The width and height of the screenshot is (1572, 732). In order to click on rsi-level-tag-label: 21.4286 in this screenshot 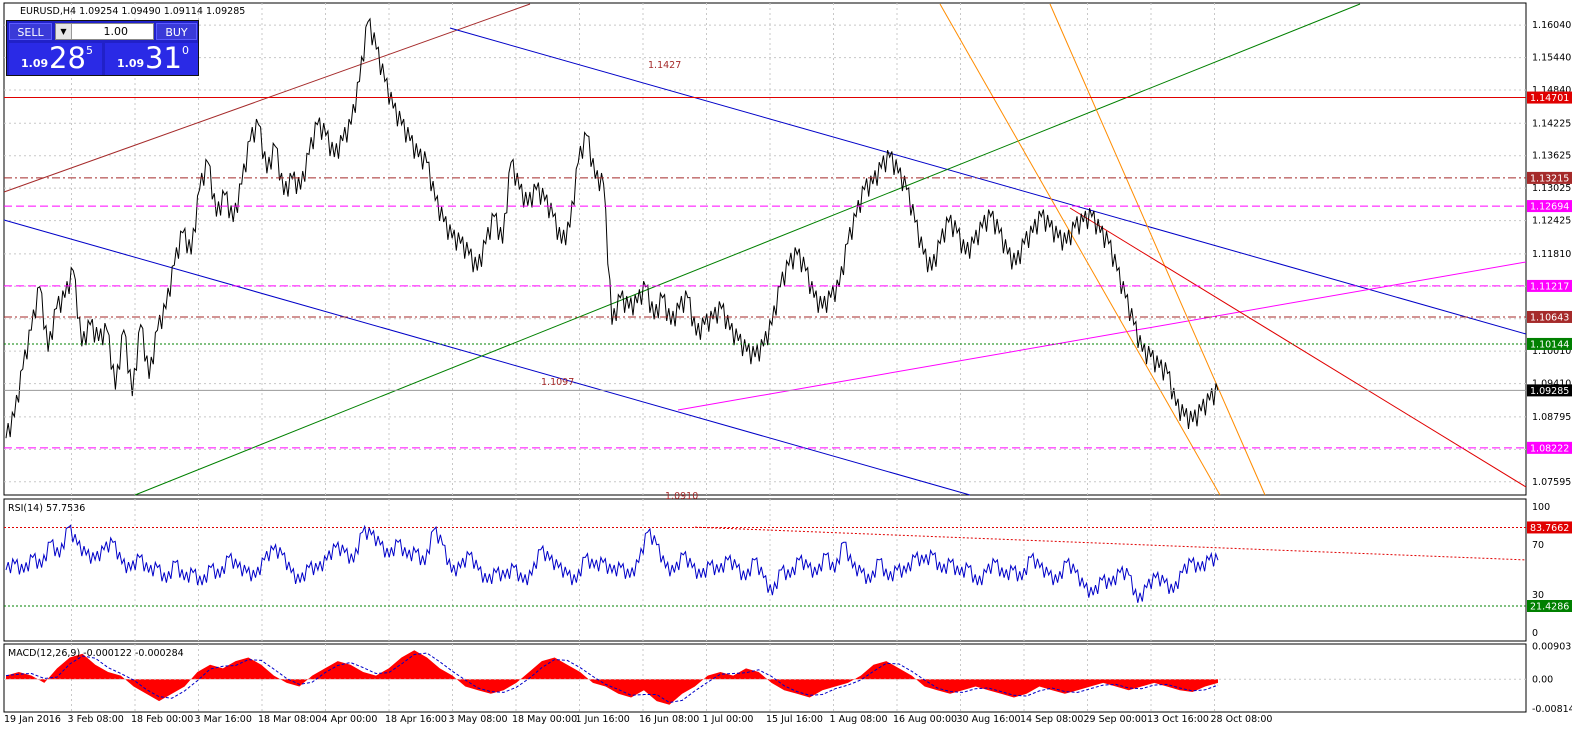, I will do `click(1549, 606)`.